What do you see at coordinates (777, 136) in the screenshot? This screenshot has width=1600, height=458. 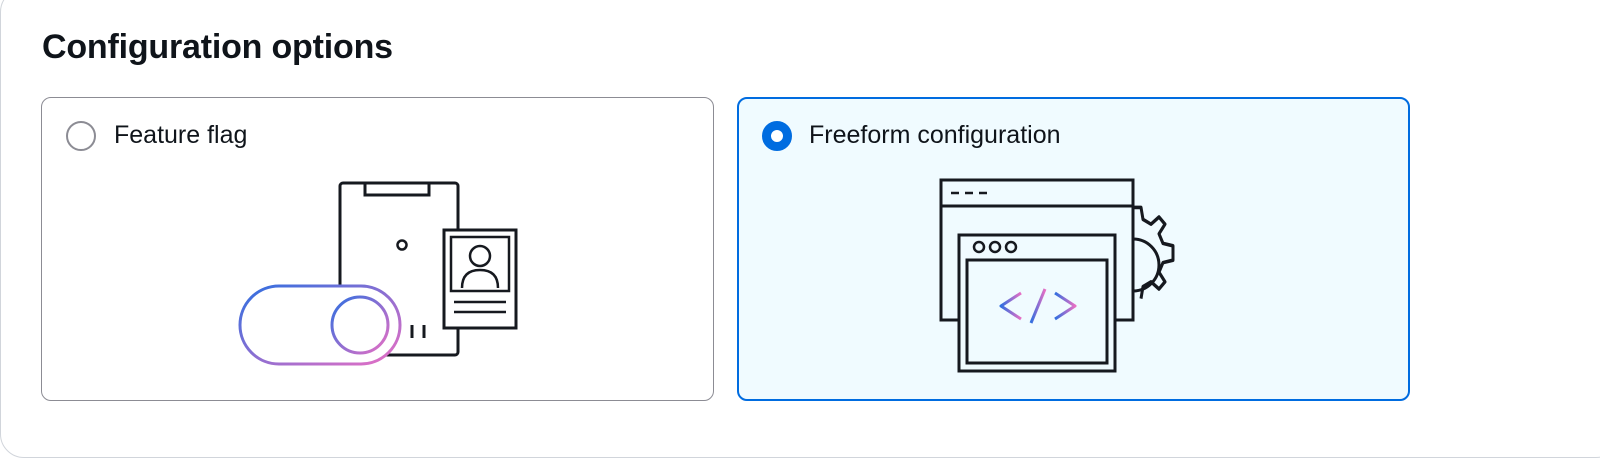 I see `freeform-configuration-radio` at bounding box center [777, 136].